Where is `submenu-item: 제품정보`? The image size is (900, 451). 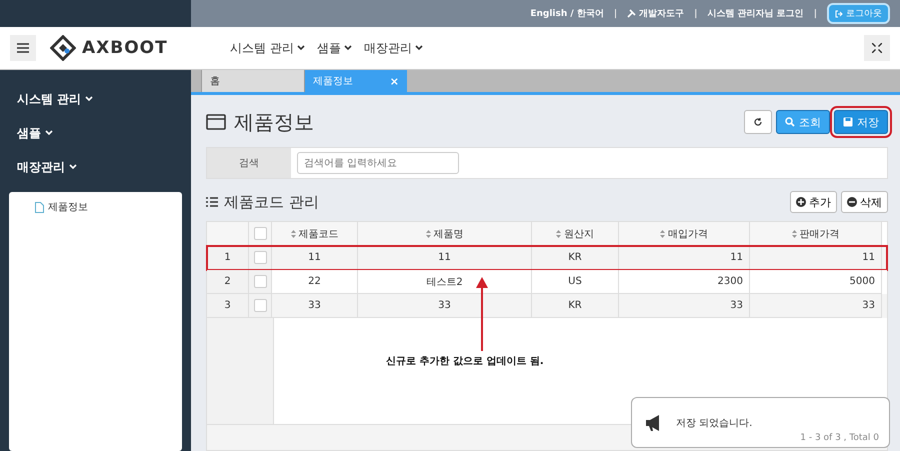 submenu-item: 제품정보 is located at coordinates (108, 207).